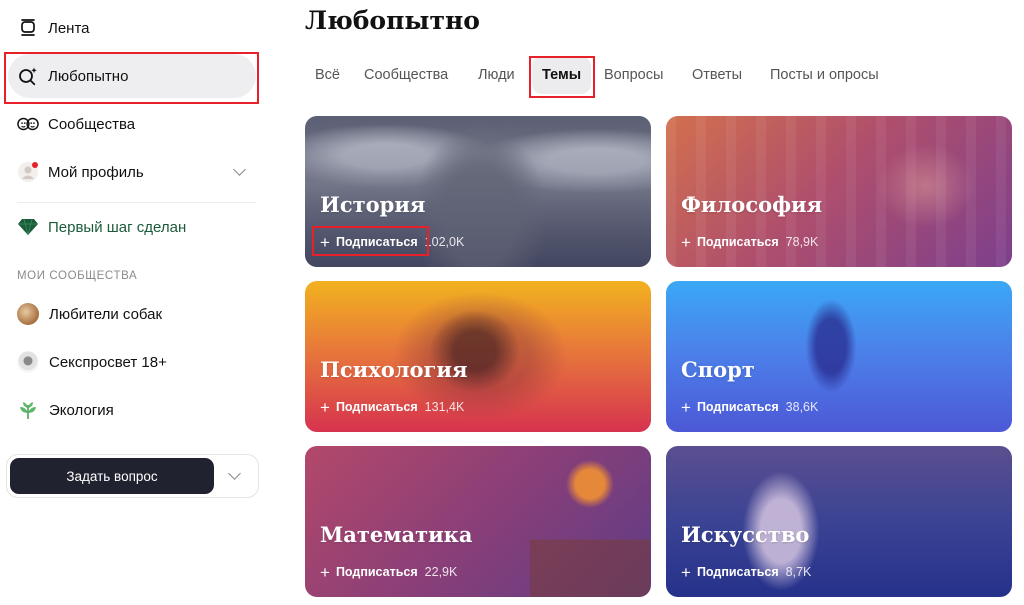 The image size is (1024, 605). I want to click on tab-all: Всё, so click(327, 75).